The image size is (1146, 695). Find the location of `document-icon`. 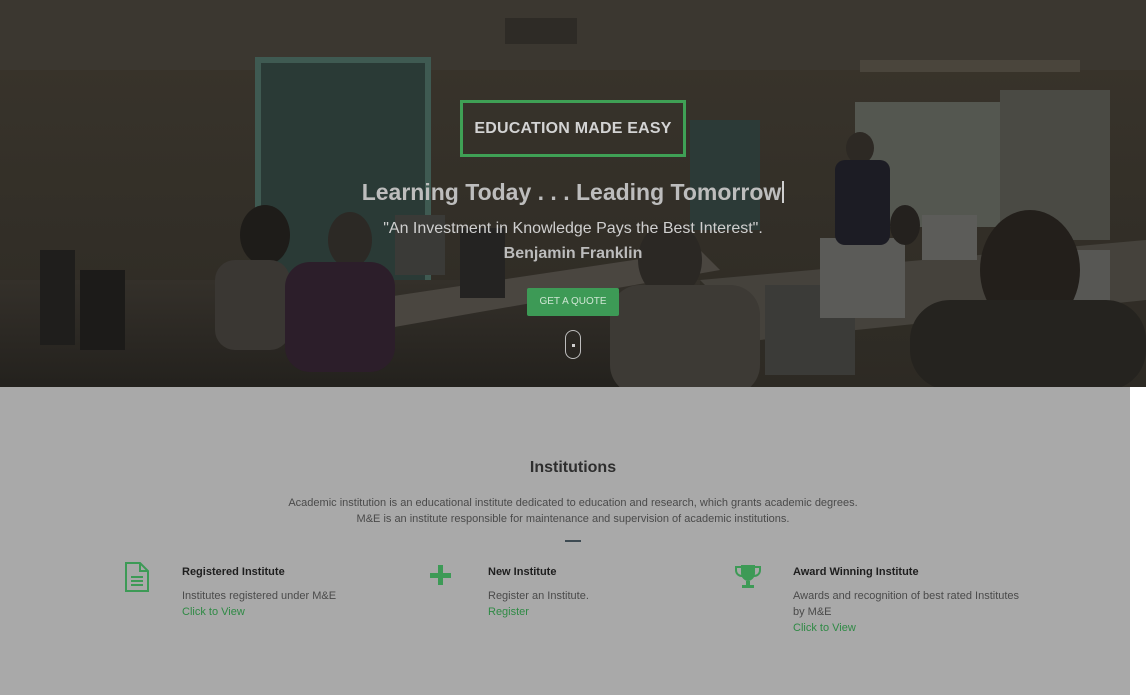

document-icon is located at coordinates (137, 577).